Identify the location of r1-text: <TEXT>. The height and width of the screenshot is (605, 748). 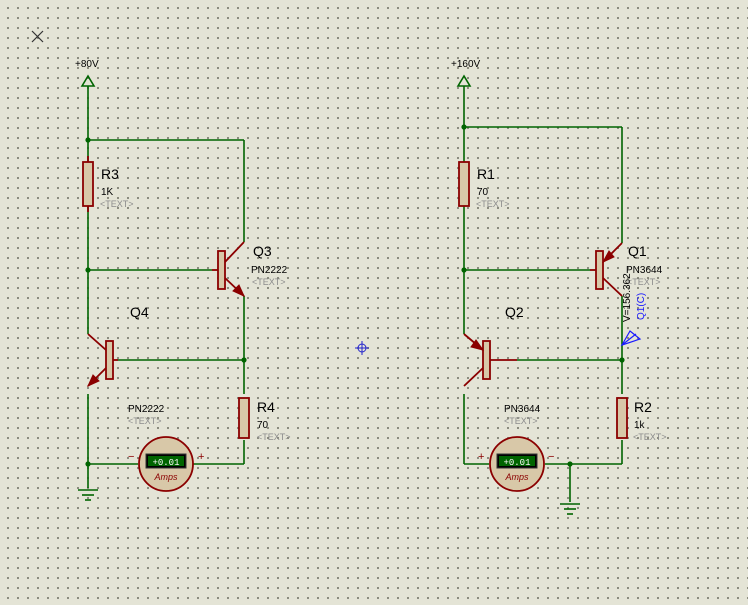
(493, 204).